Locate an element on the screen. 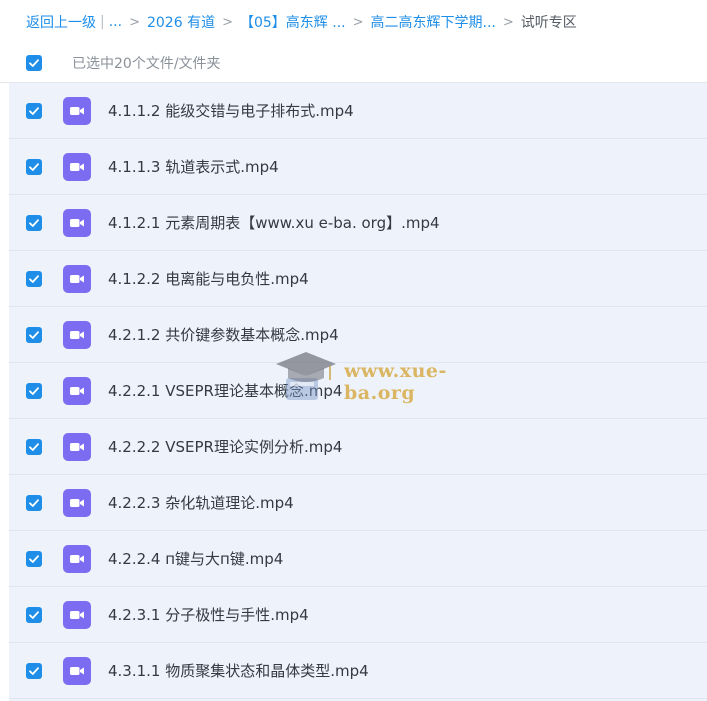 This screenshot has width=707, height=701. breadcrumb-item-youdao: 2026 有道 is located at coordinates (181, 22).